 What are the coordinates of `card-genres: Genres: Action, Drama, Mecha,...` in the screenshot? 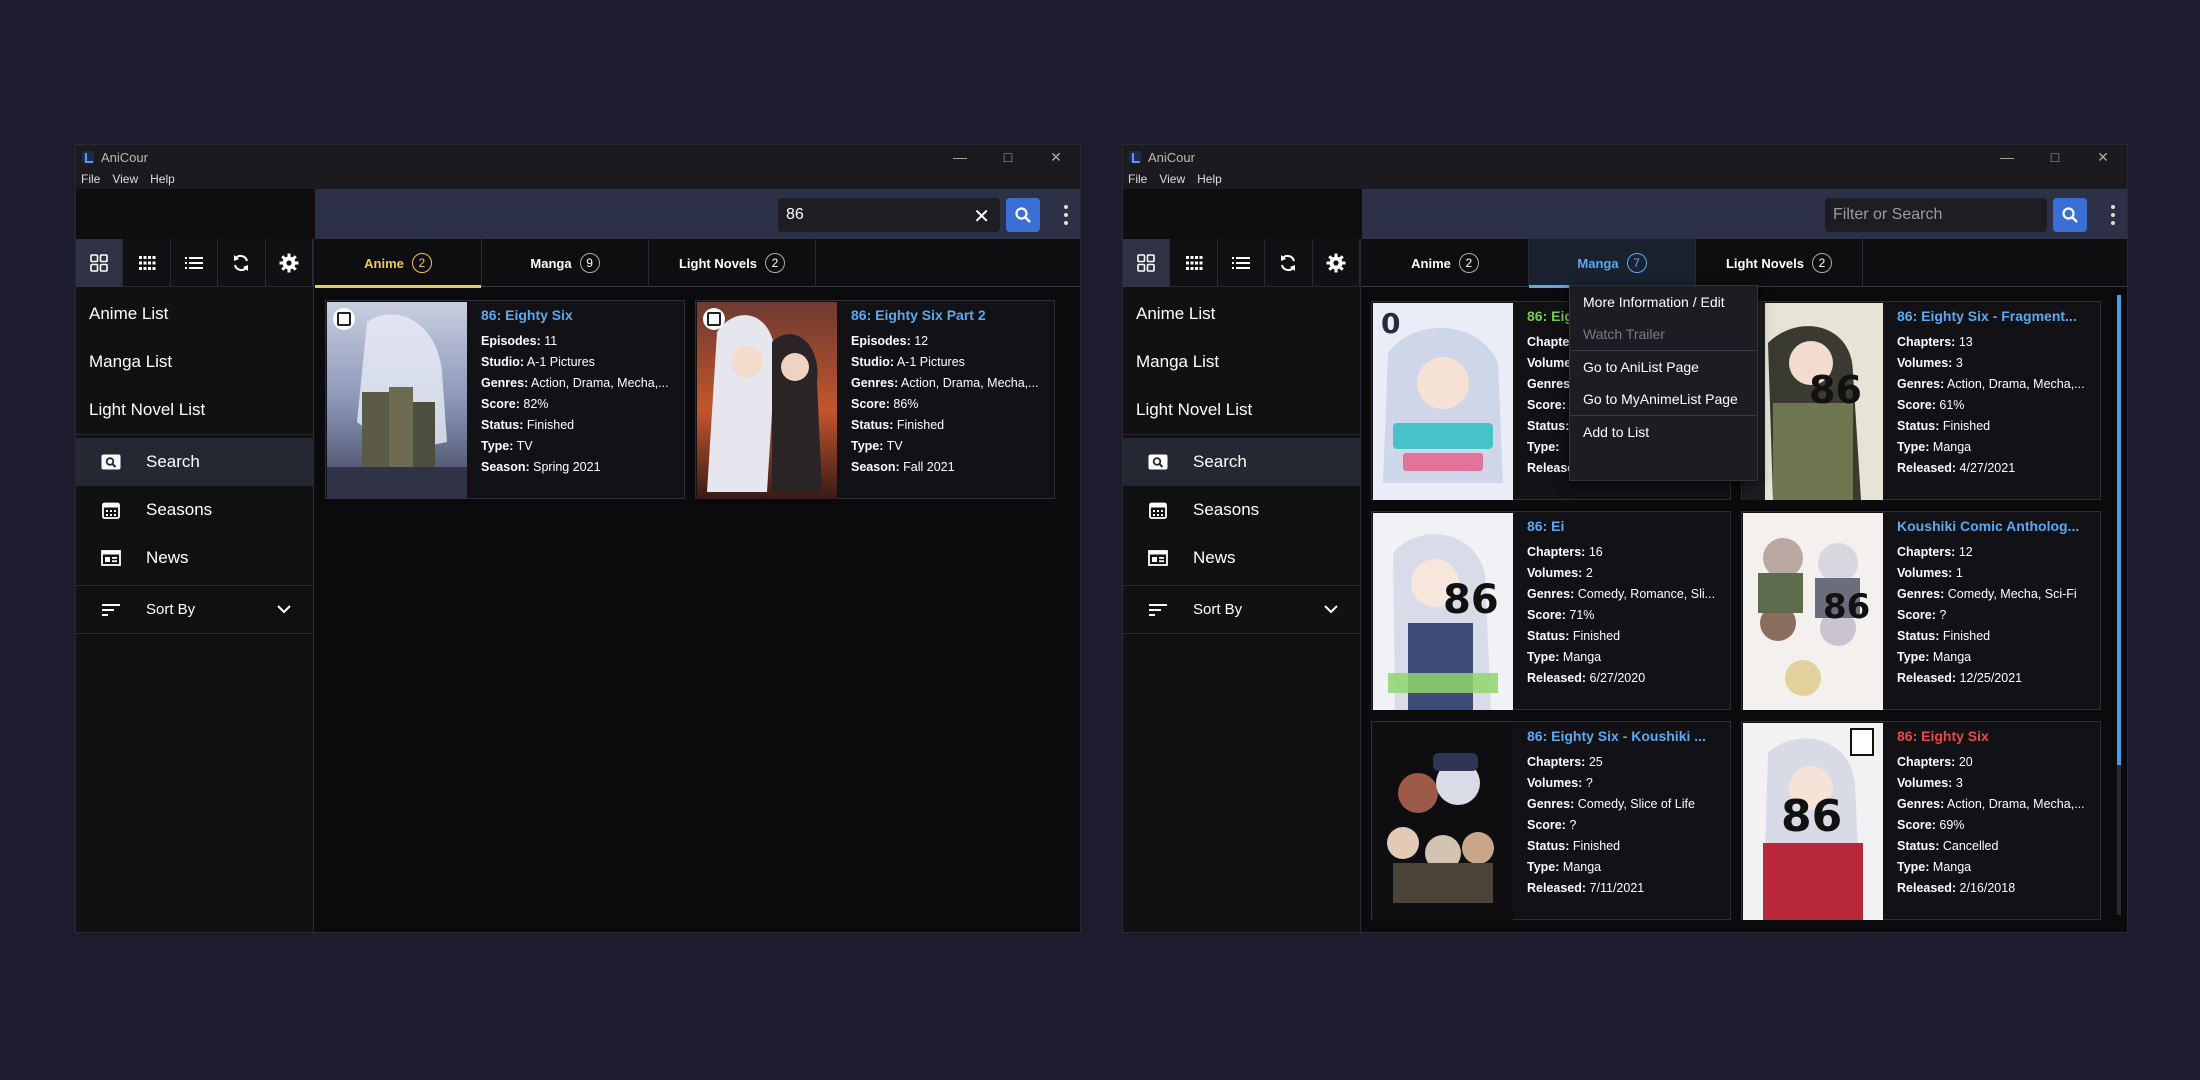 It's located at (1994, 804).